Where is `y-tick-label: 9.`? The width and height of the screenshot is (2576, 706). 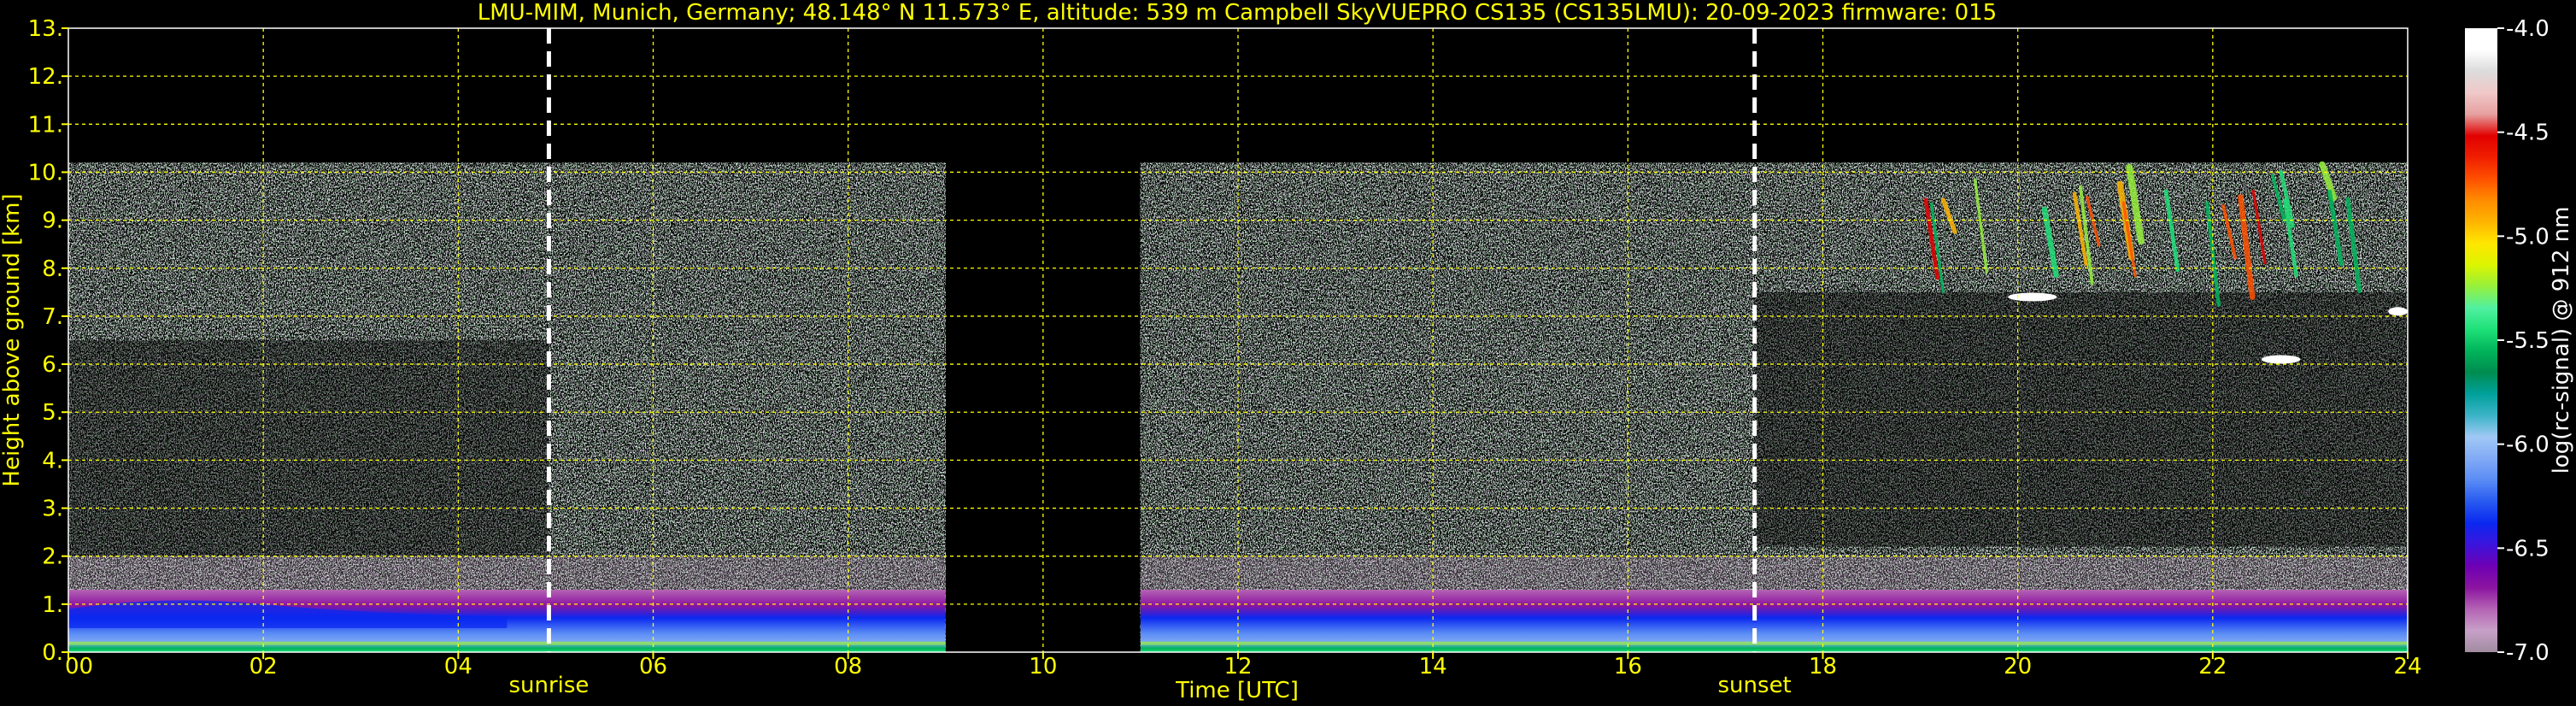
y-tick-label: 9. is located at coordinates (52, 221).